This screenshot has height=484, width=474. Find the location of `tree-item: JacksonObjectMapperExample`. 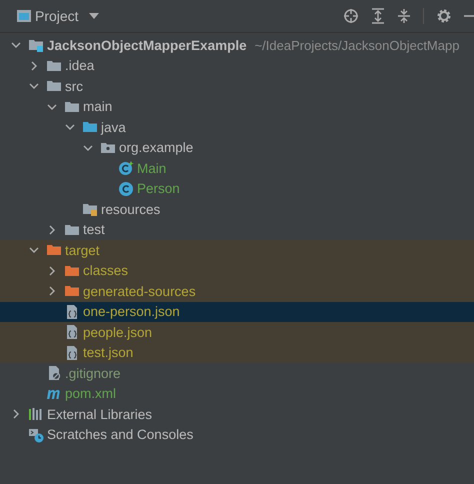

tree-item: JacksonObjectMapperExample is located at coordinates (147, 45).